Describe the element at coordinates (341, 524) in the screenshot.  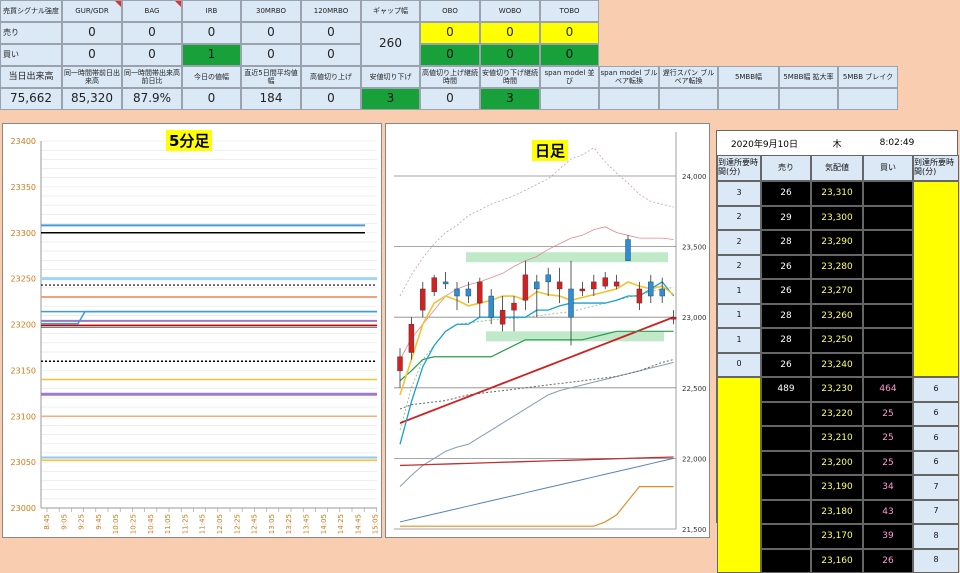
I see `left-x-tick: 14:25` at that location.